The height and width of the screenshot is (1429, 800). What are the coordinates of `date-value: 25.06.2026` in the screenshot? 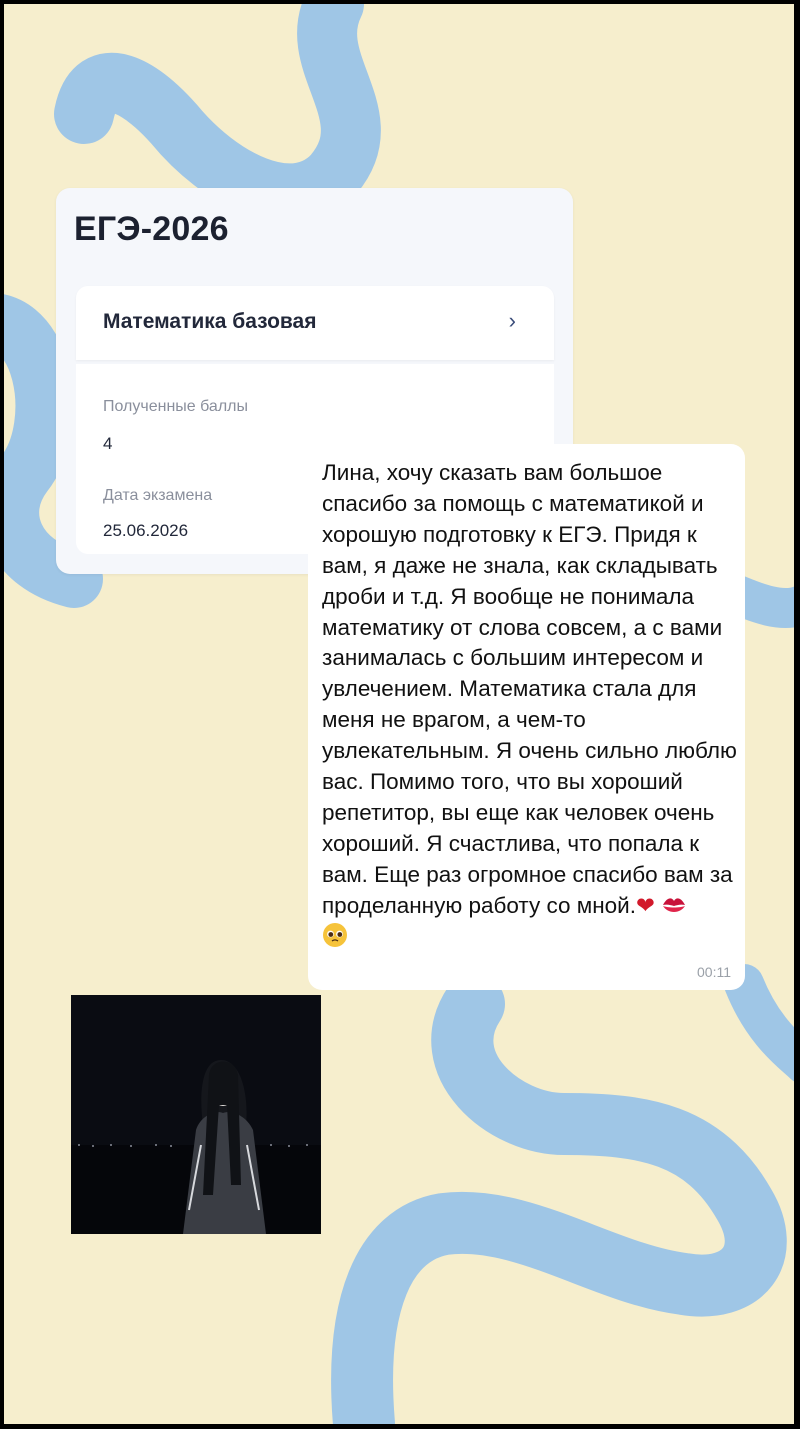 It's located at (146, 530).